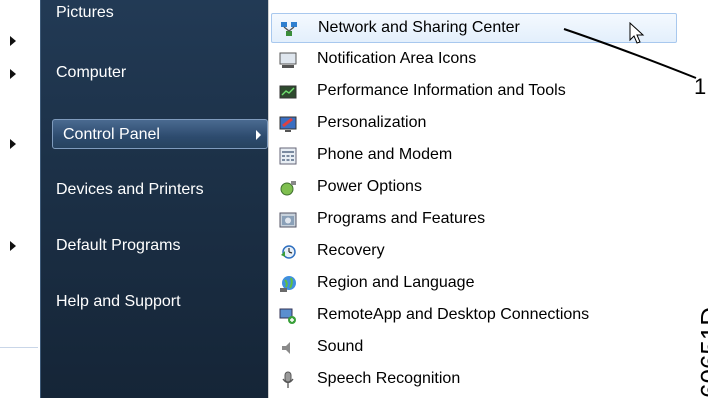  Describe the element at coordinates (700, 86) in the screenshot. I see `callout-number: 1` at that location.